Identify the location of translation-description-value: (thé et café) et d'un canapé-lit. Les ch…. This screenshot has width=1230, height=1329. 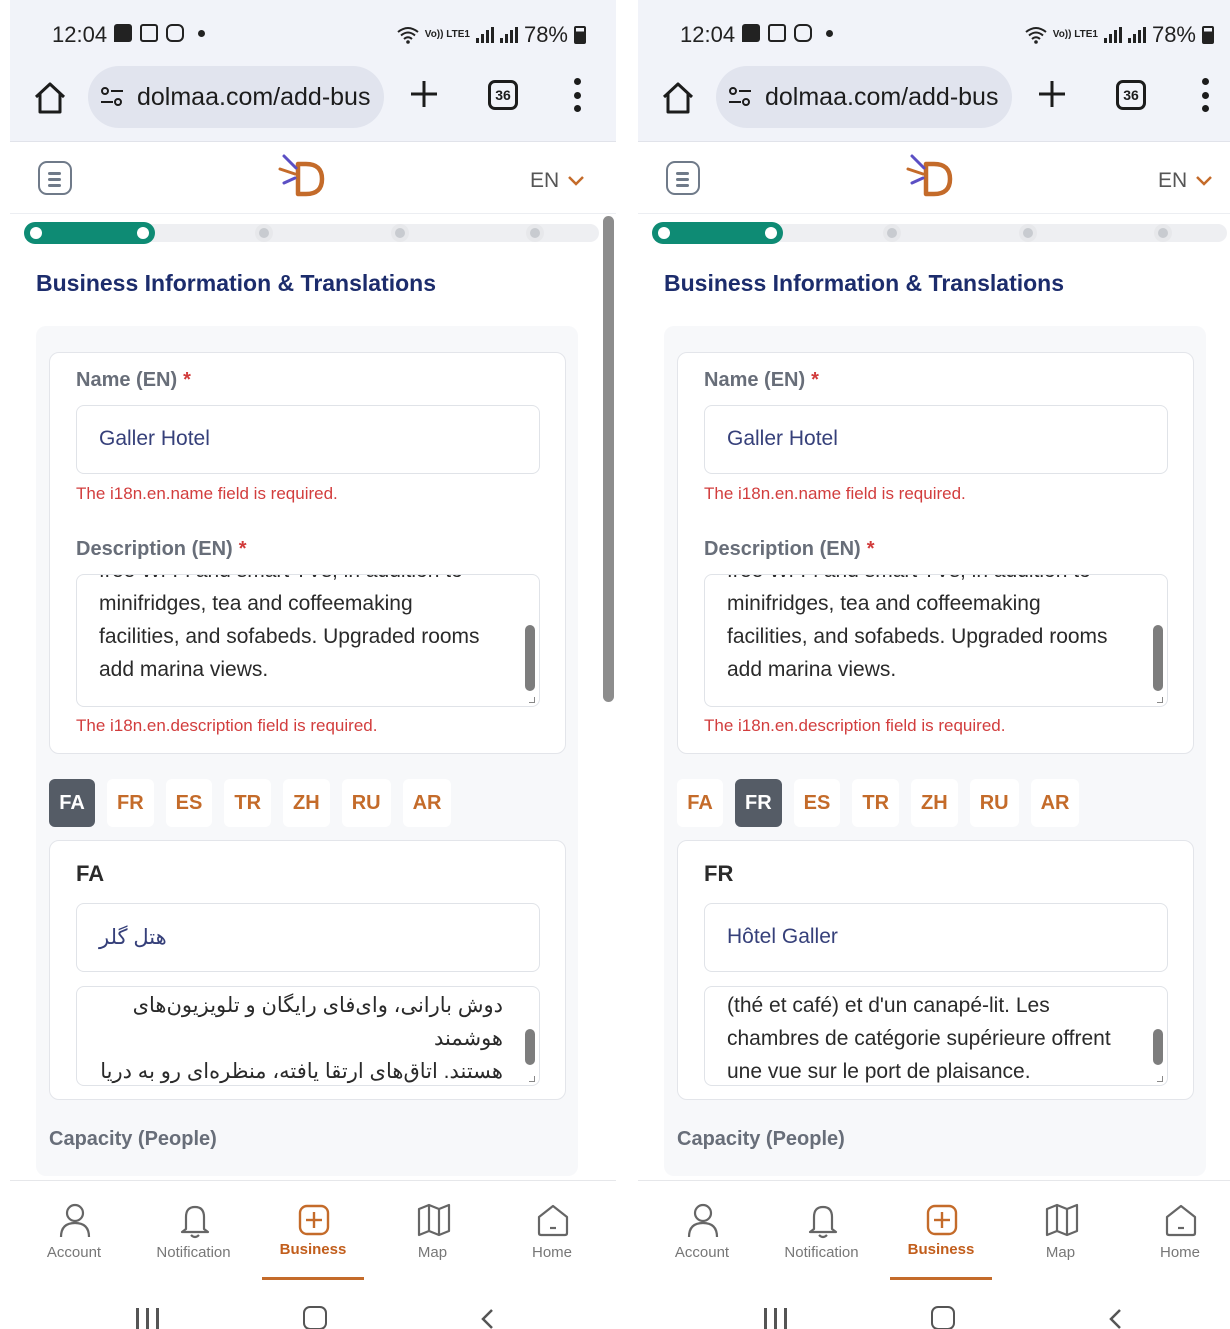
(919, 1038).